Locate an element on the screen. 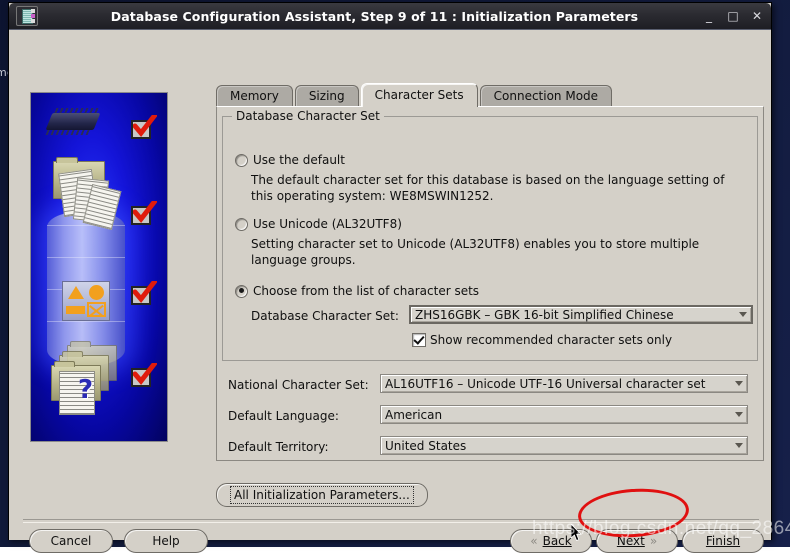  default-territory-combo: United States is located at coordinates (564, 445).